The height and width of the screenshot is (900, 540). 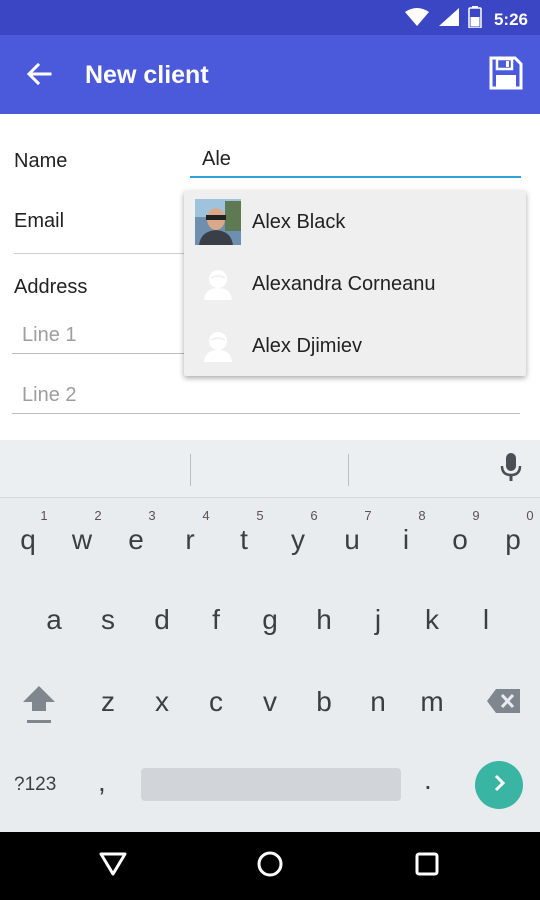 I want to click on key-t: t, so click(x=244, y=540).